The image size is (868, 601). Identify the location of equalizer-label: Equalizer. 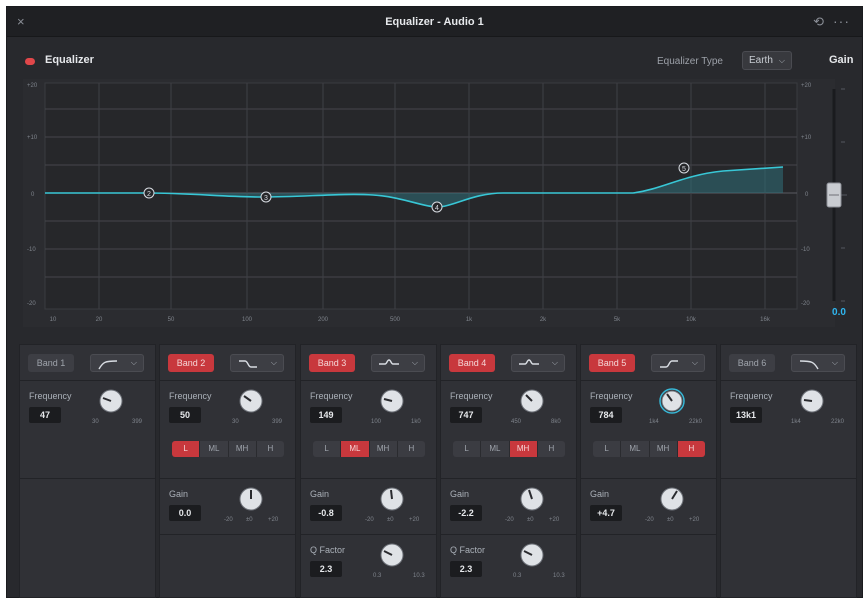
(69, 60).